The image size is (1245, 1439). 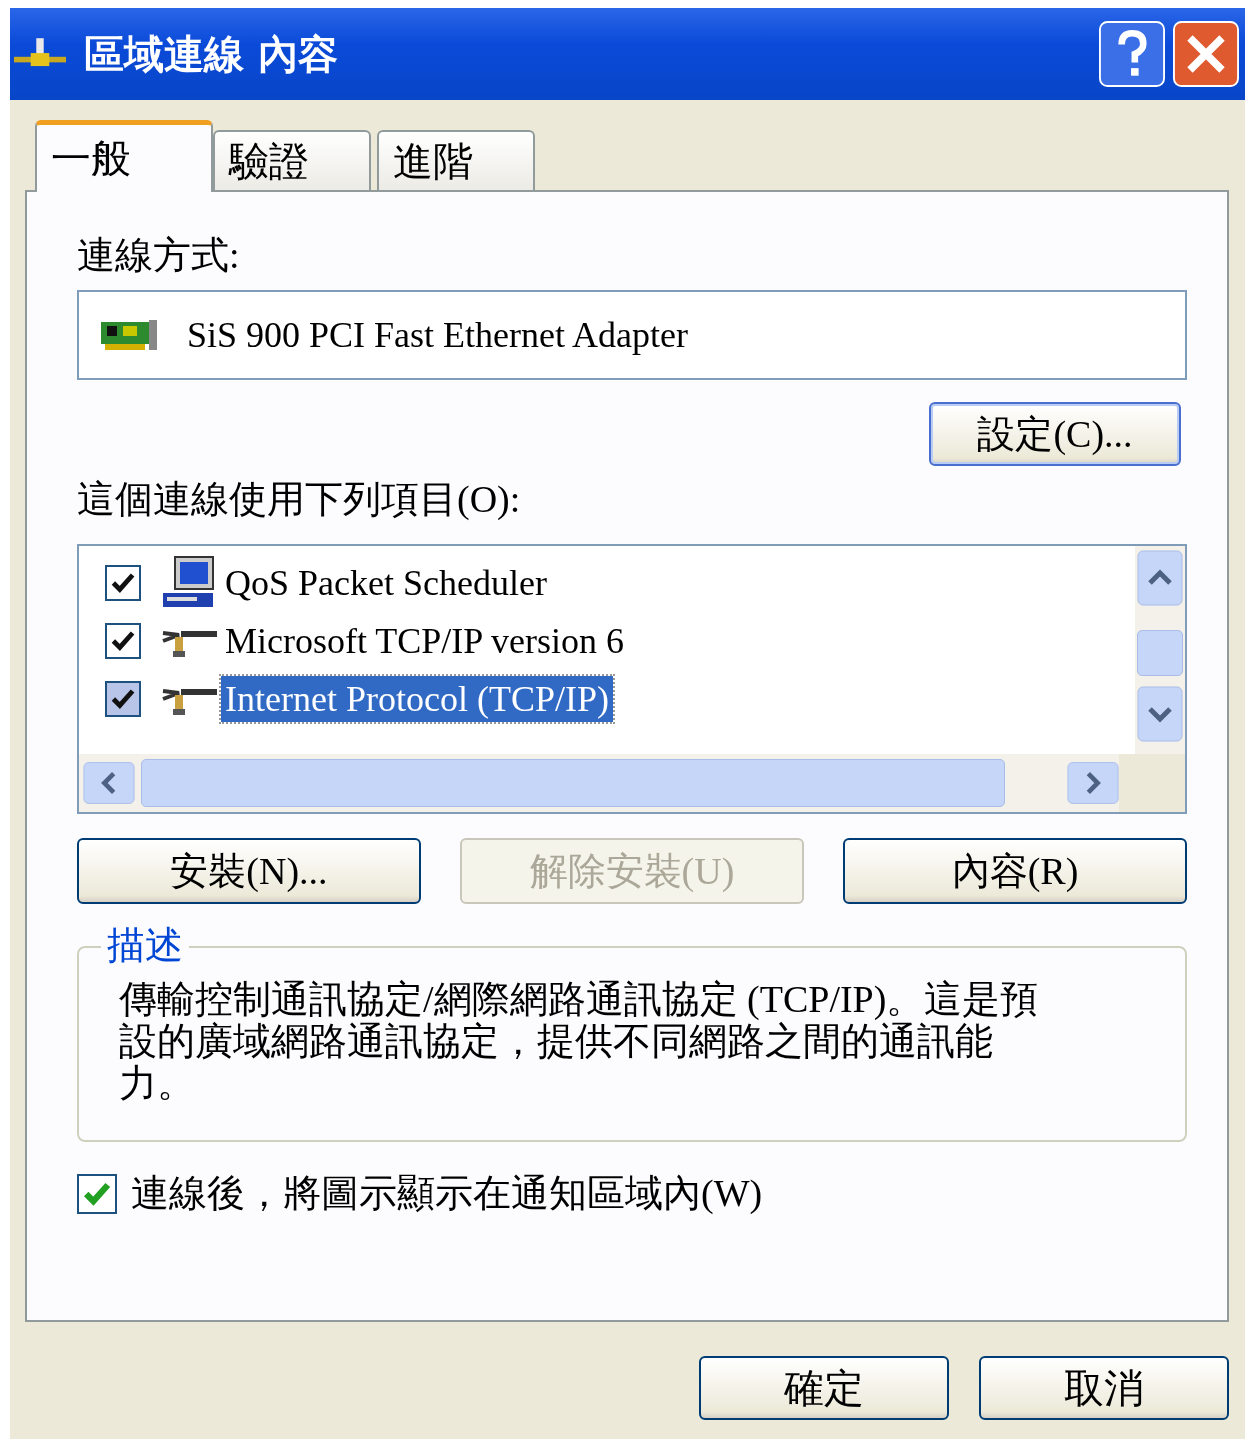 What do you see at coordinates (292, 160) in the screenshot?
I see `tab: 驗證` at bounding box center [292, 160].